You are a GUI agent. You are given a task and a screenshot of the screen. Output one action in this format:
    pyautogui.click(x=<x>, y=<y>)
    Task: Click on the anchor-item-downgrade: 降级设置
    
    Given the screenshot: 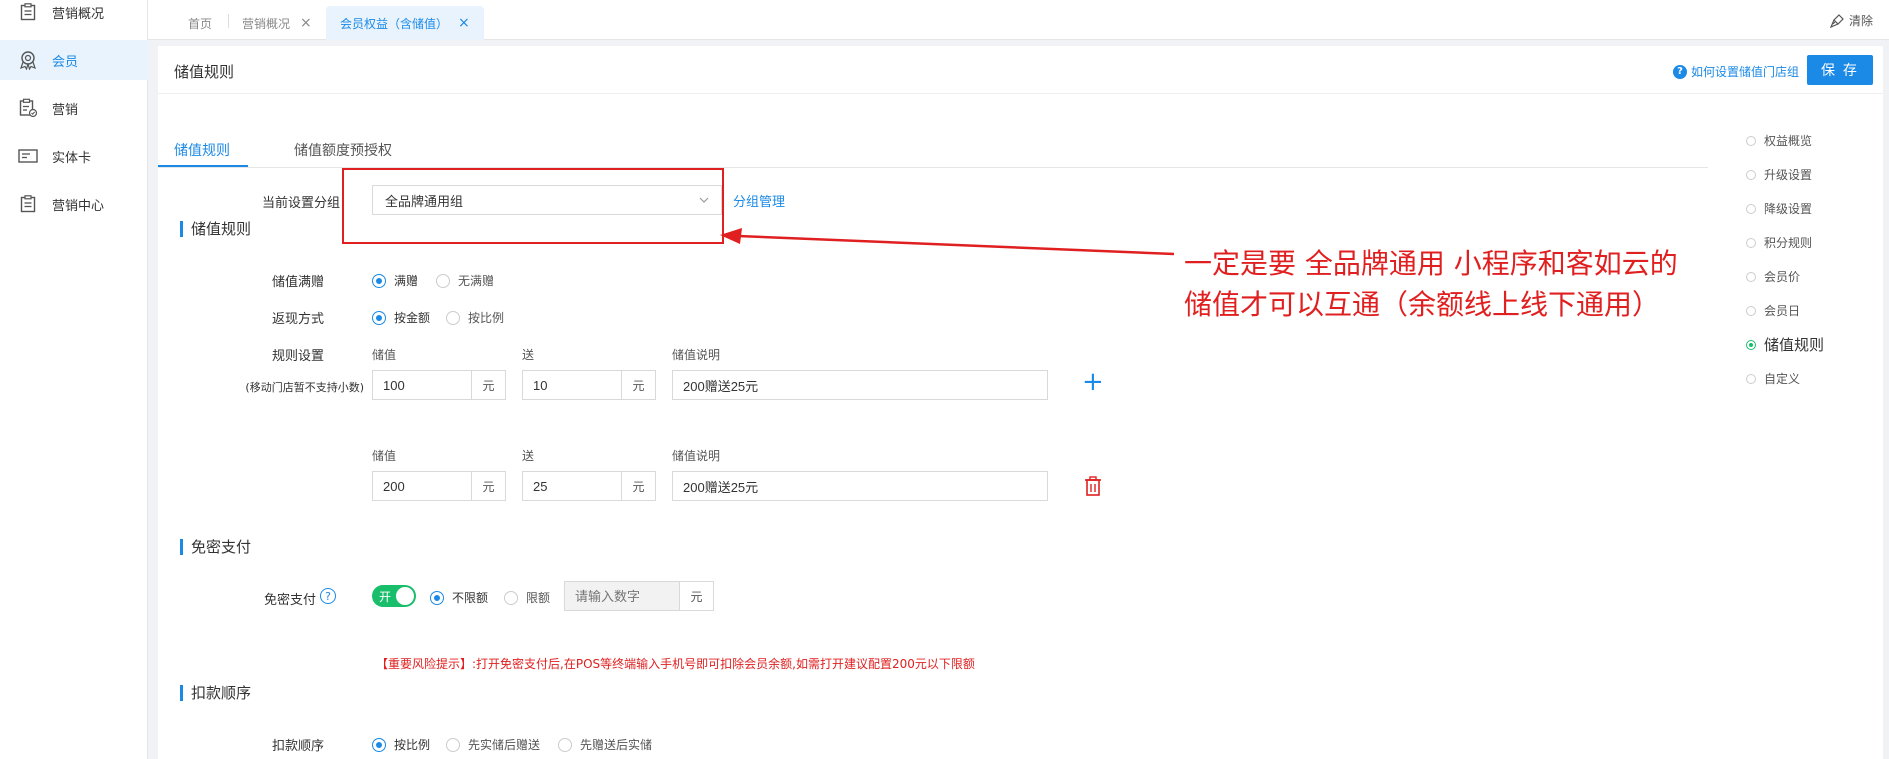 What is the action you would take?
    pyautogui.click(x=1779, y=208)
    